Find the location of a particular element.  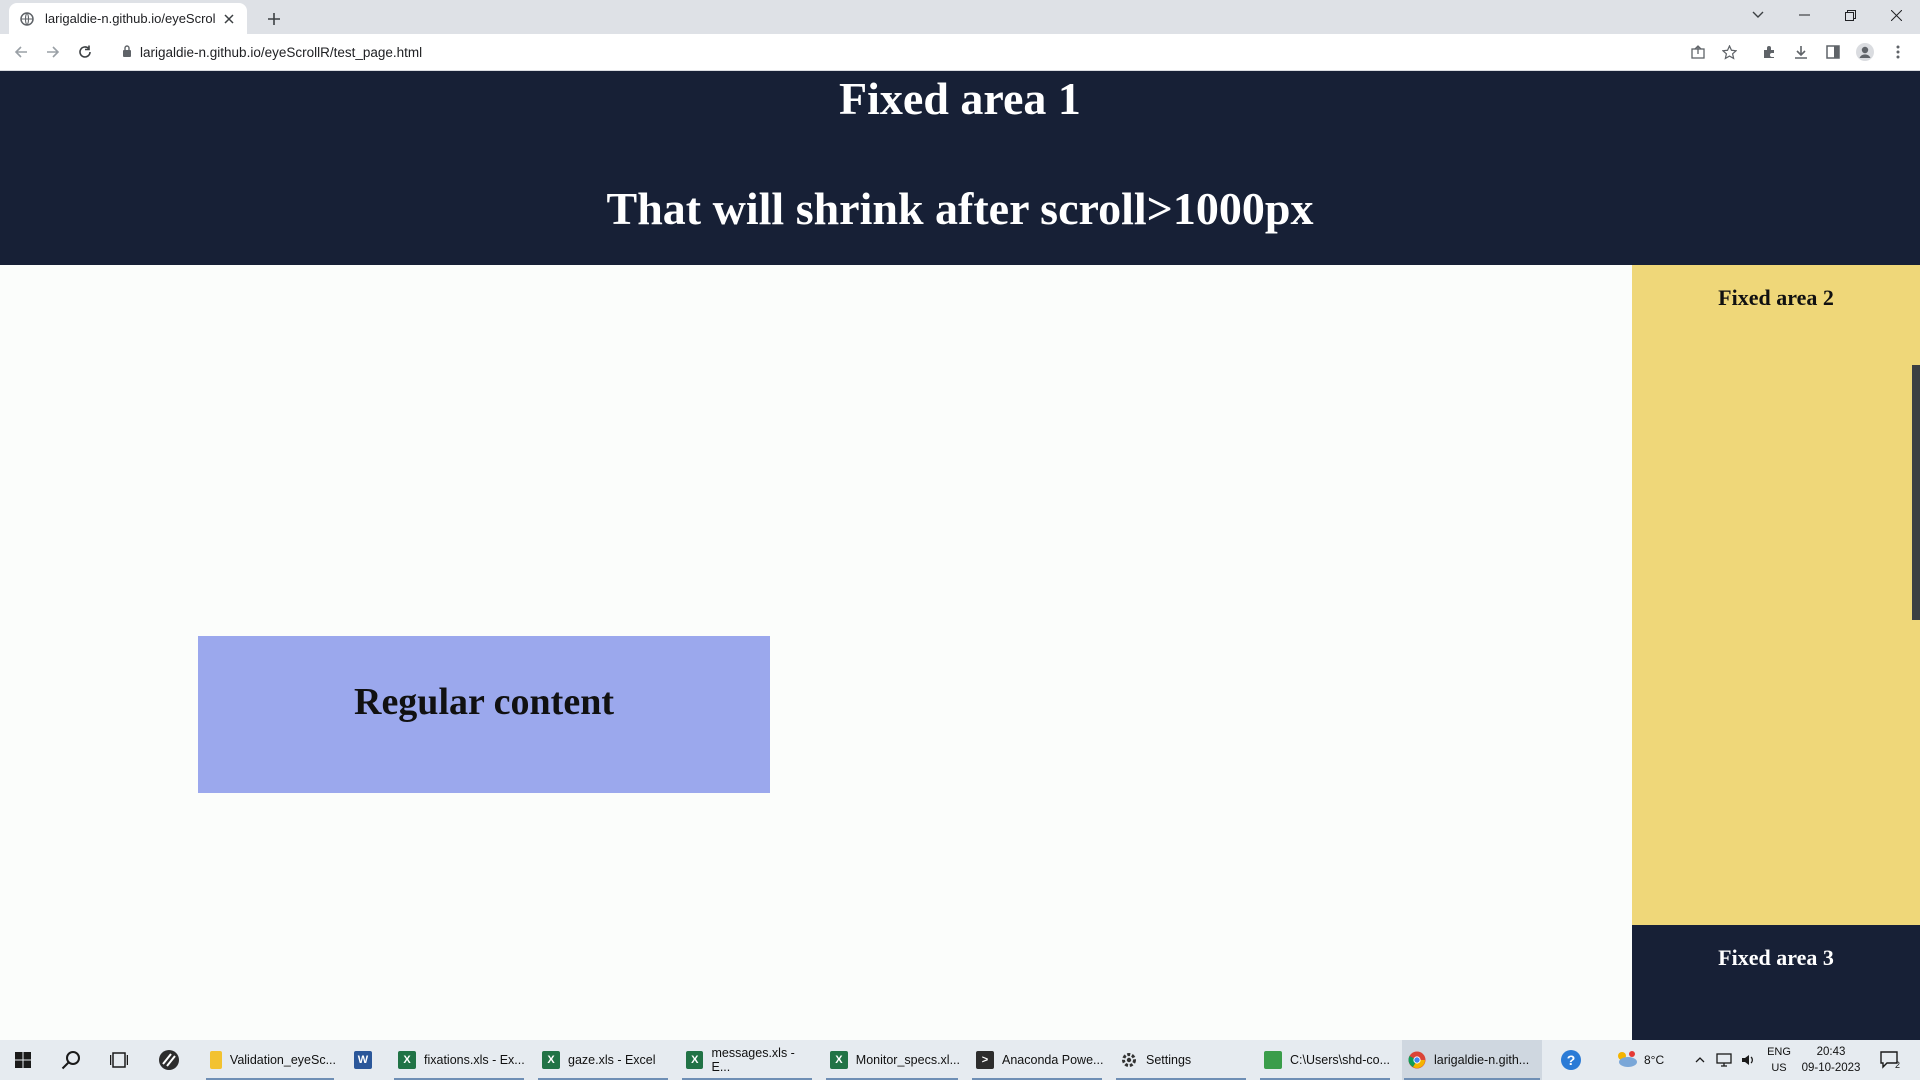

gear-icon is located at coordinates (1129, 1060).